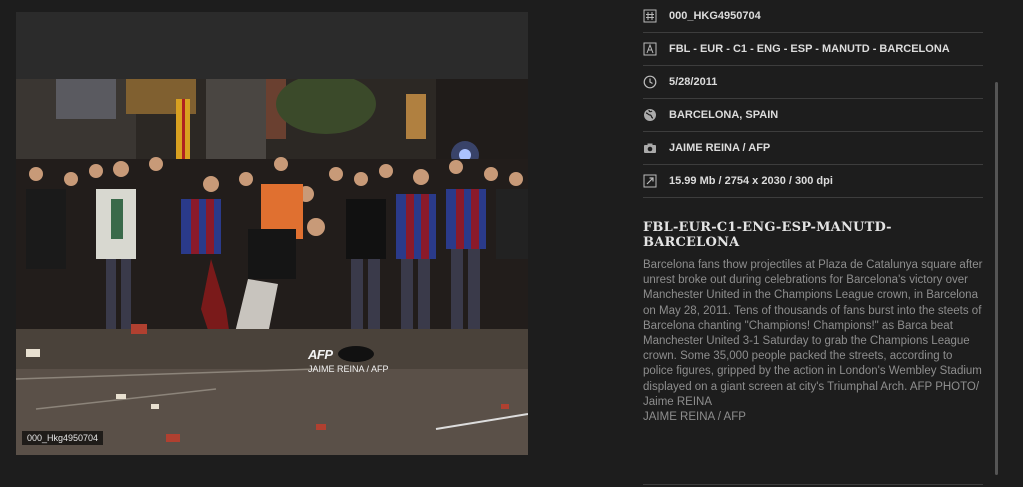 The height and width of the screenshot is (487, 1023). Describe the element at coordinates (813, 148) in the screenshot. I see `meta-row-photographer: JAIME REINA / AFP` at that location.